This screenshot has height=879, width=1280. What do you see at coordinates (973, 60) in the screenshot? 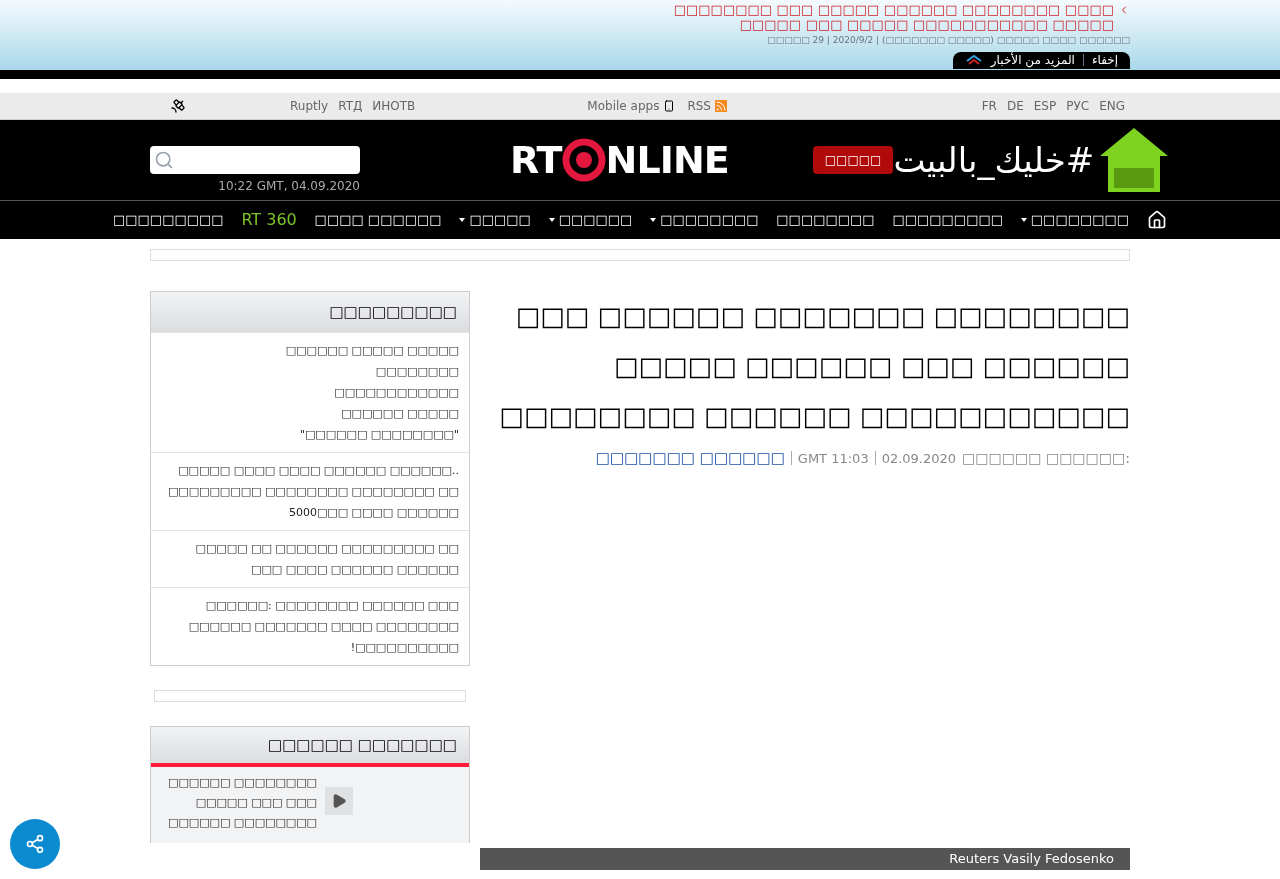
I see `double-chevron-icon` at bounding box center [973, 60].